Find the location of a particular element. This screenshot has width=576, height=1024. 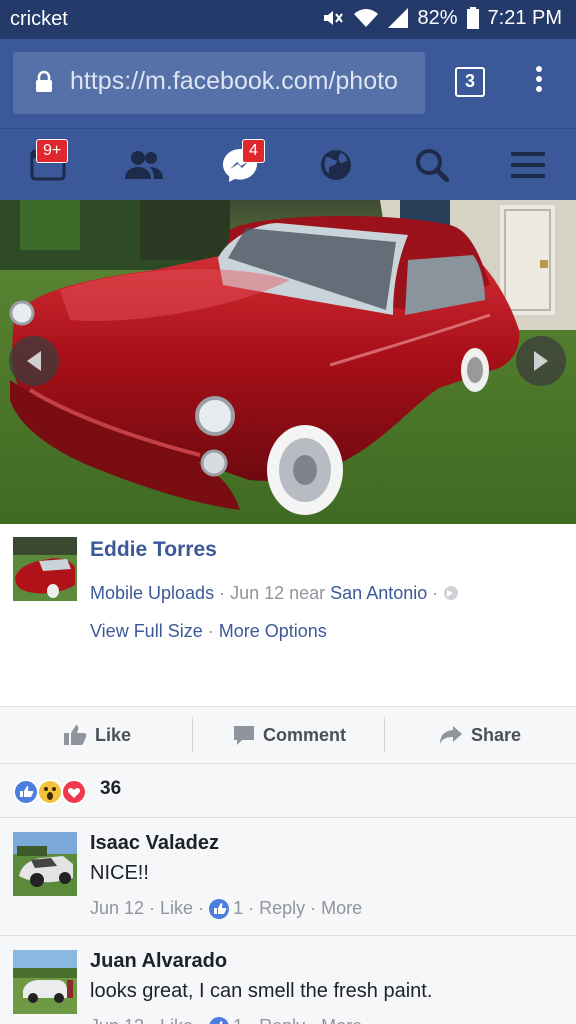

album-link: Mobile Uploads is located at coordinates (152, 593).